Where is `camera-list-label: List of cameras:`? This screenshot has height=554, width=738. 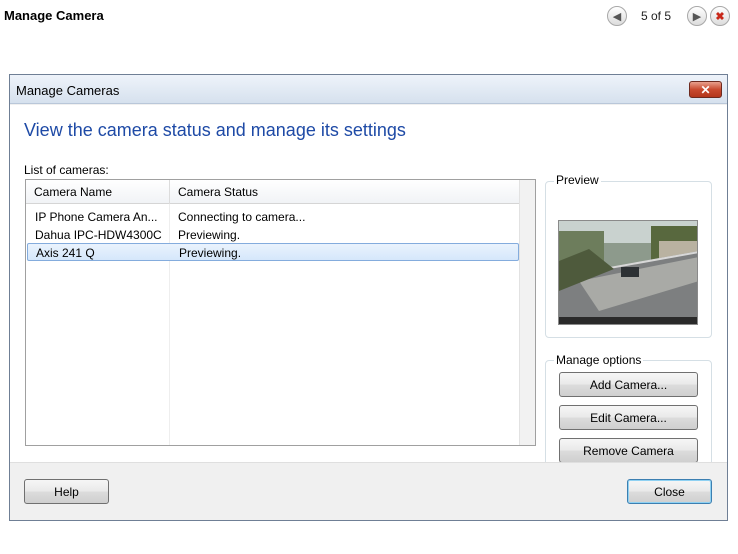 camera-list-label: List of cameras: is located at coordinates (66, 170).